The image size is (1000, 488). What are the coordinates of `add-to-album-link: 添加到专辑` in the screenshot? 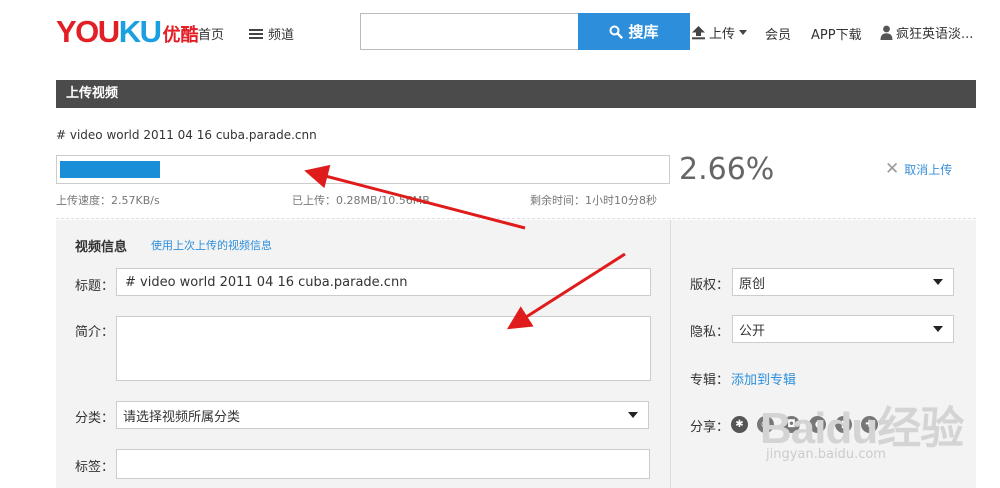 It's located at (763, 378).